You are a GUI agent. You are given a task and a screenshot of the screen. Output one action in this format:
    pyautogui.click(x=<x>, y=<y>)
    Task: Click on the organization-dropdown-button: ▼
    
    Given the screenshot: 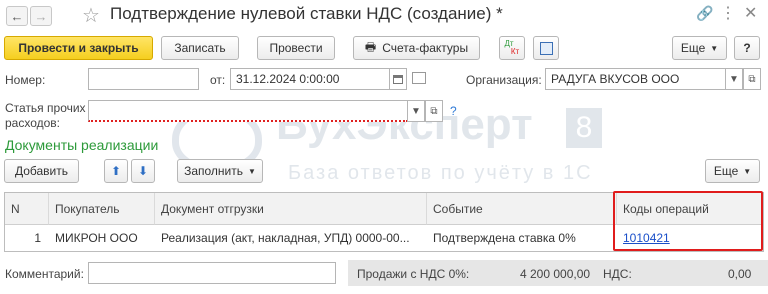 What is the action you would take?
    pyautogui.click(x=734, y=79)
    